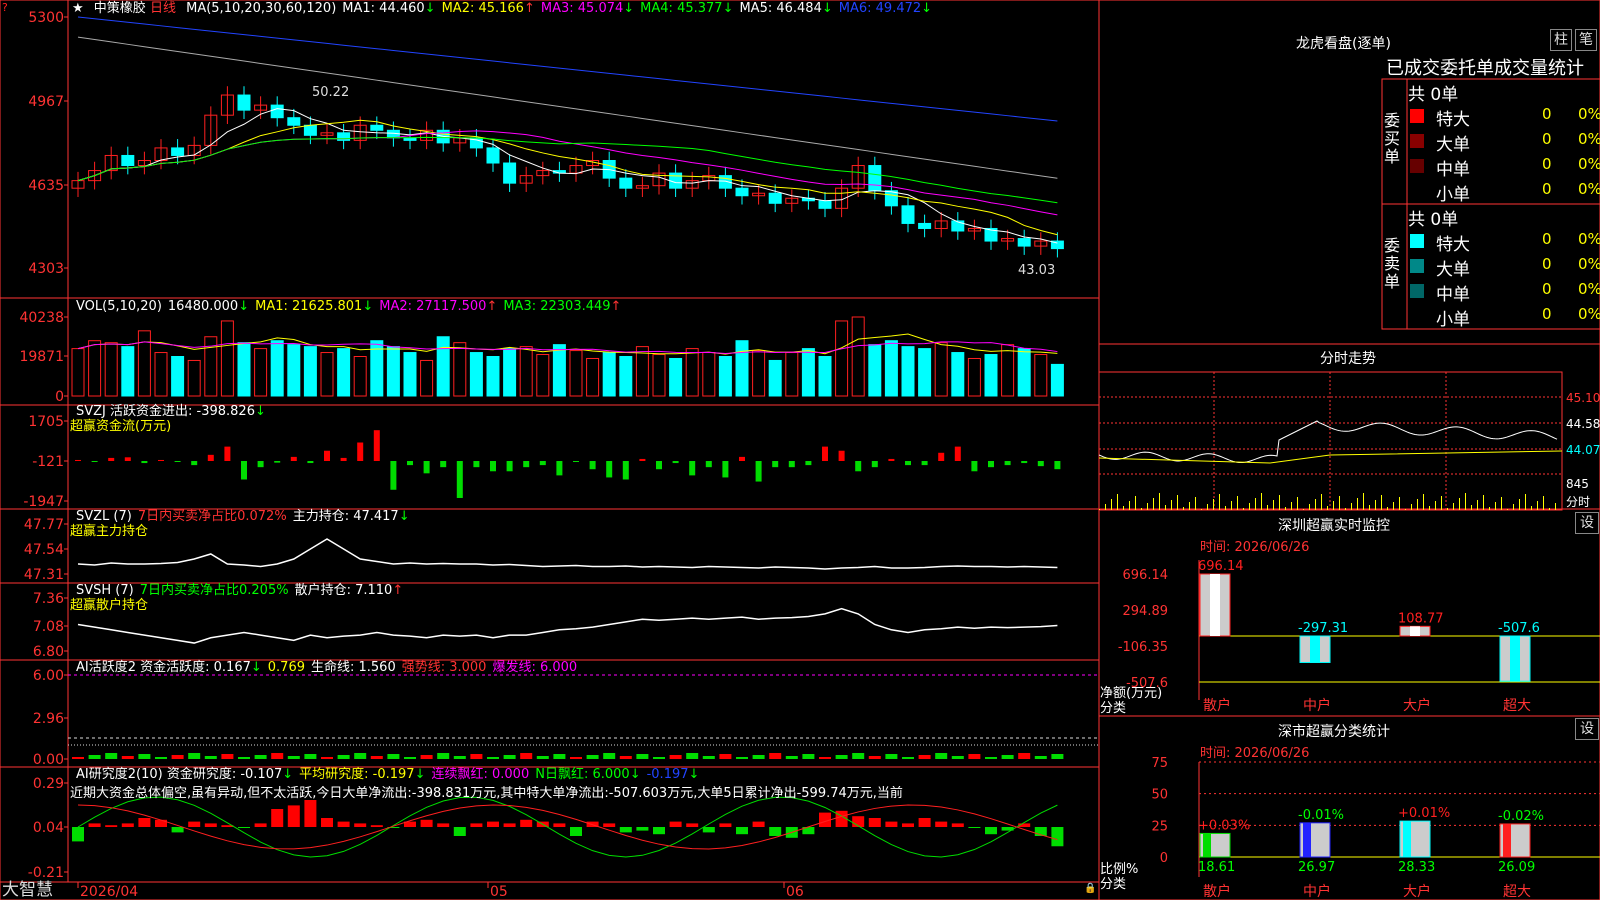 This screenshot has height=900, width=1600. What do you see at coordinates (780, 8) in the screenshot?
I see `indicator-value: MA5: 46.484` at bounding box center [780, 8].